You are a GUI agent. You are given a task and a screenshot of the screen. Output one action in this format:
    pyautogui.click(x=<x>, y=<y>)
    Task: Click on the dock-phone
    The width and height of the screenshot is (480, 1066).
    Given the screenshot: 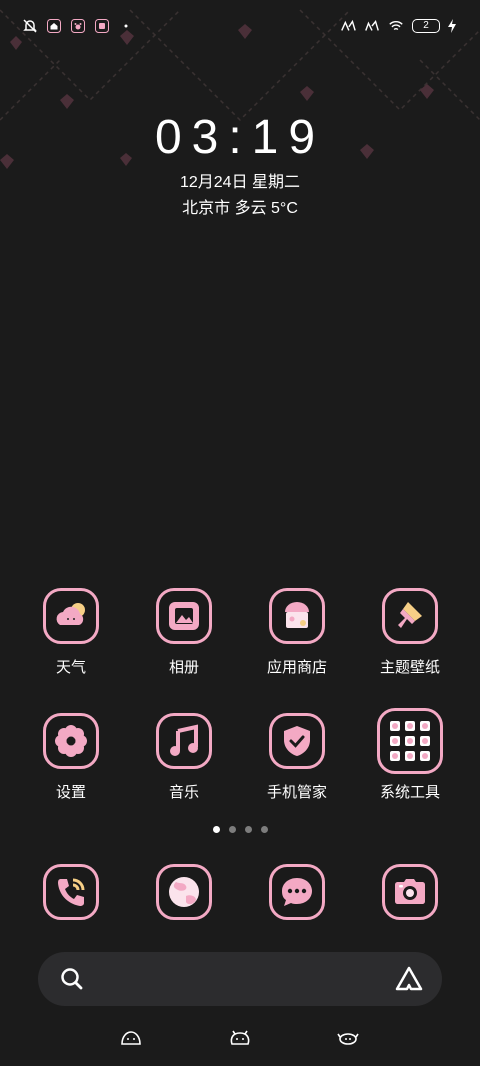 What is the action you would take?
    pyautogui.click(x=71, y=892)
    